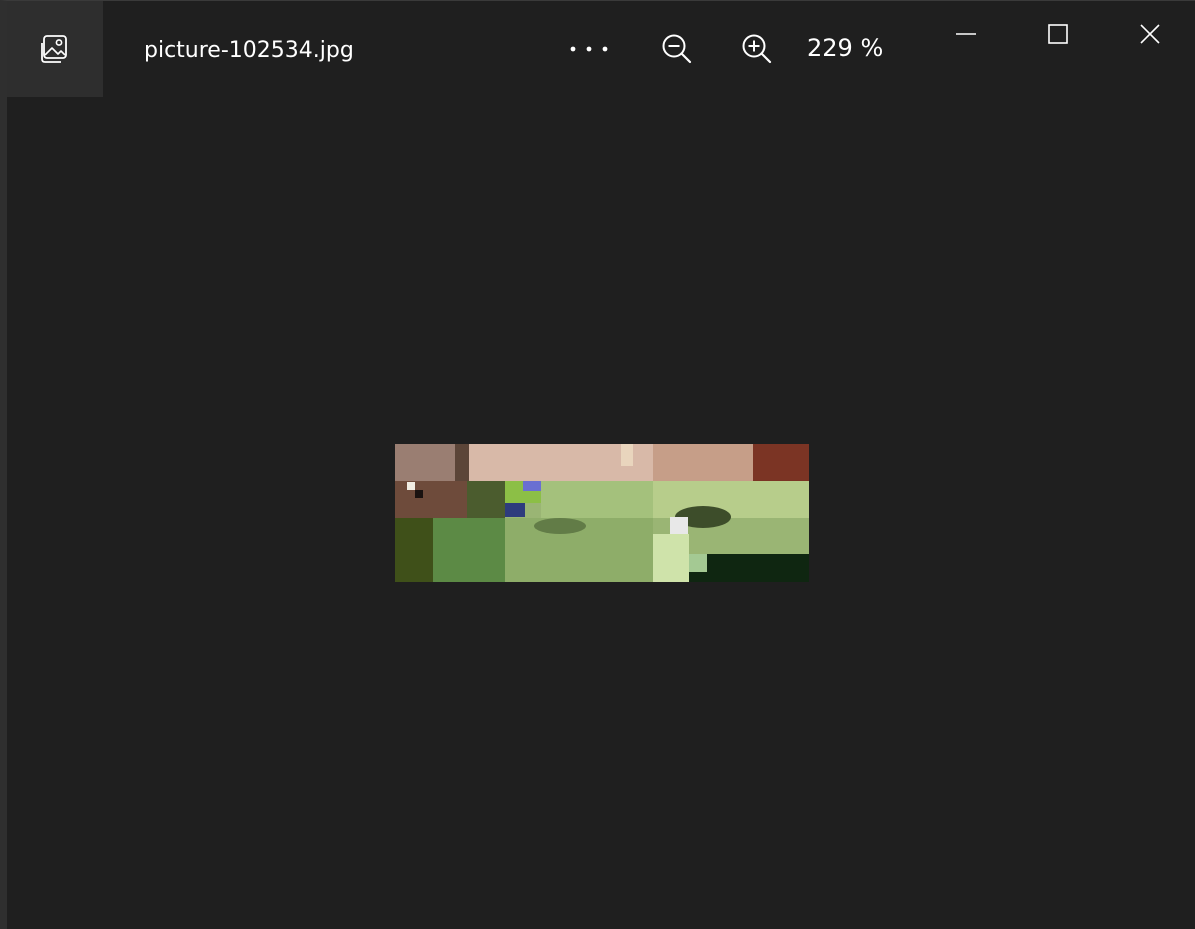 The image size is (1195, 929). I want to click on maximize-icon, so click(1058, 34).